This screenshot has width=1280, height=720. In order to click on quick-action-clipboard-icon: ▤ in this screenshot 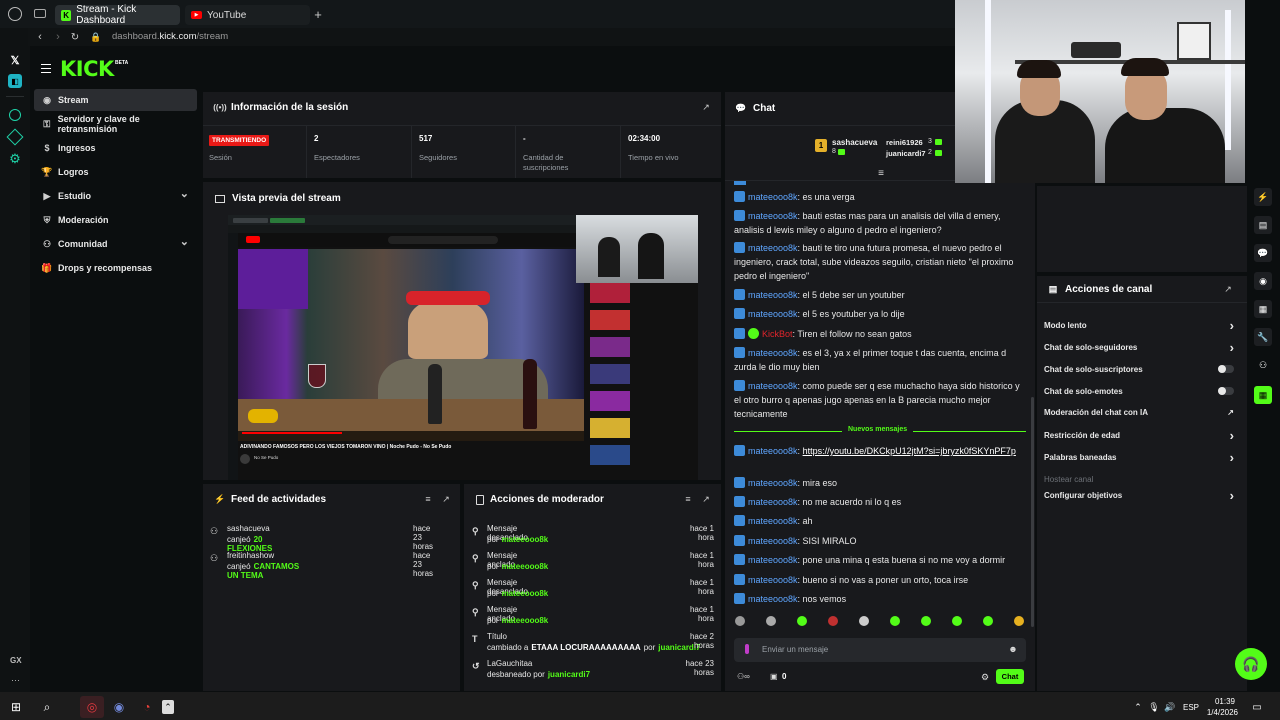, I will do `click(1263, 225)`.